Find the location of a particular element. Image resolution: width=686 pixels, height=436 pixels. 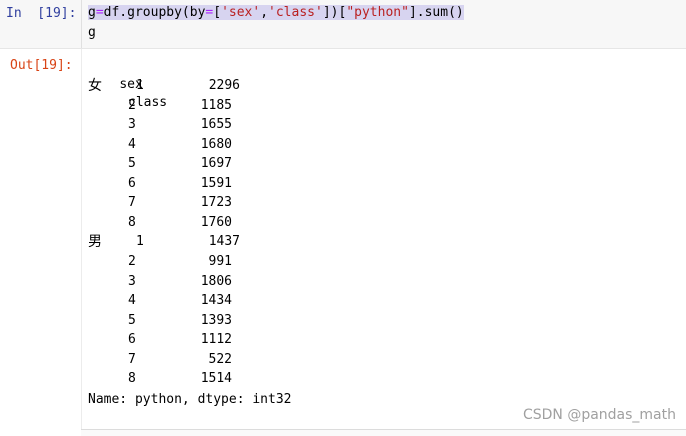

output-header-row: sex class is located at coordinates (127, 84).